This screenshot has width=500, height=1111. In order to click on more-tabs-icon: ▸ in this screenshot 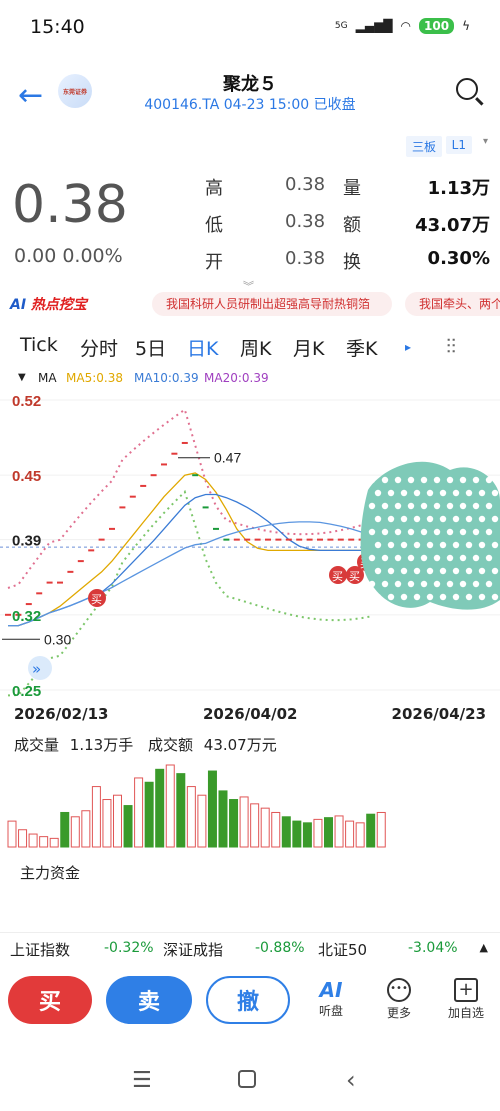, I will do `click(408, 347)`.